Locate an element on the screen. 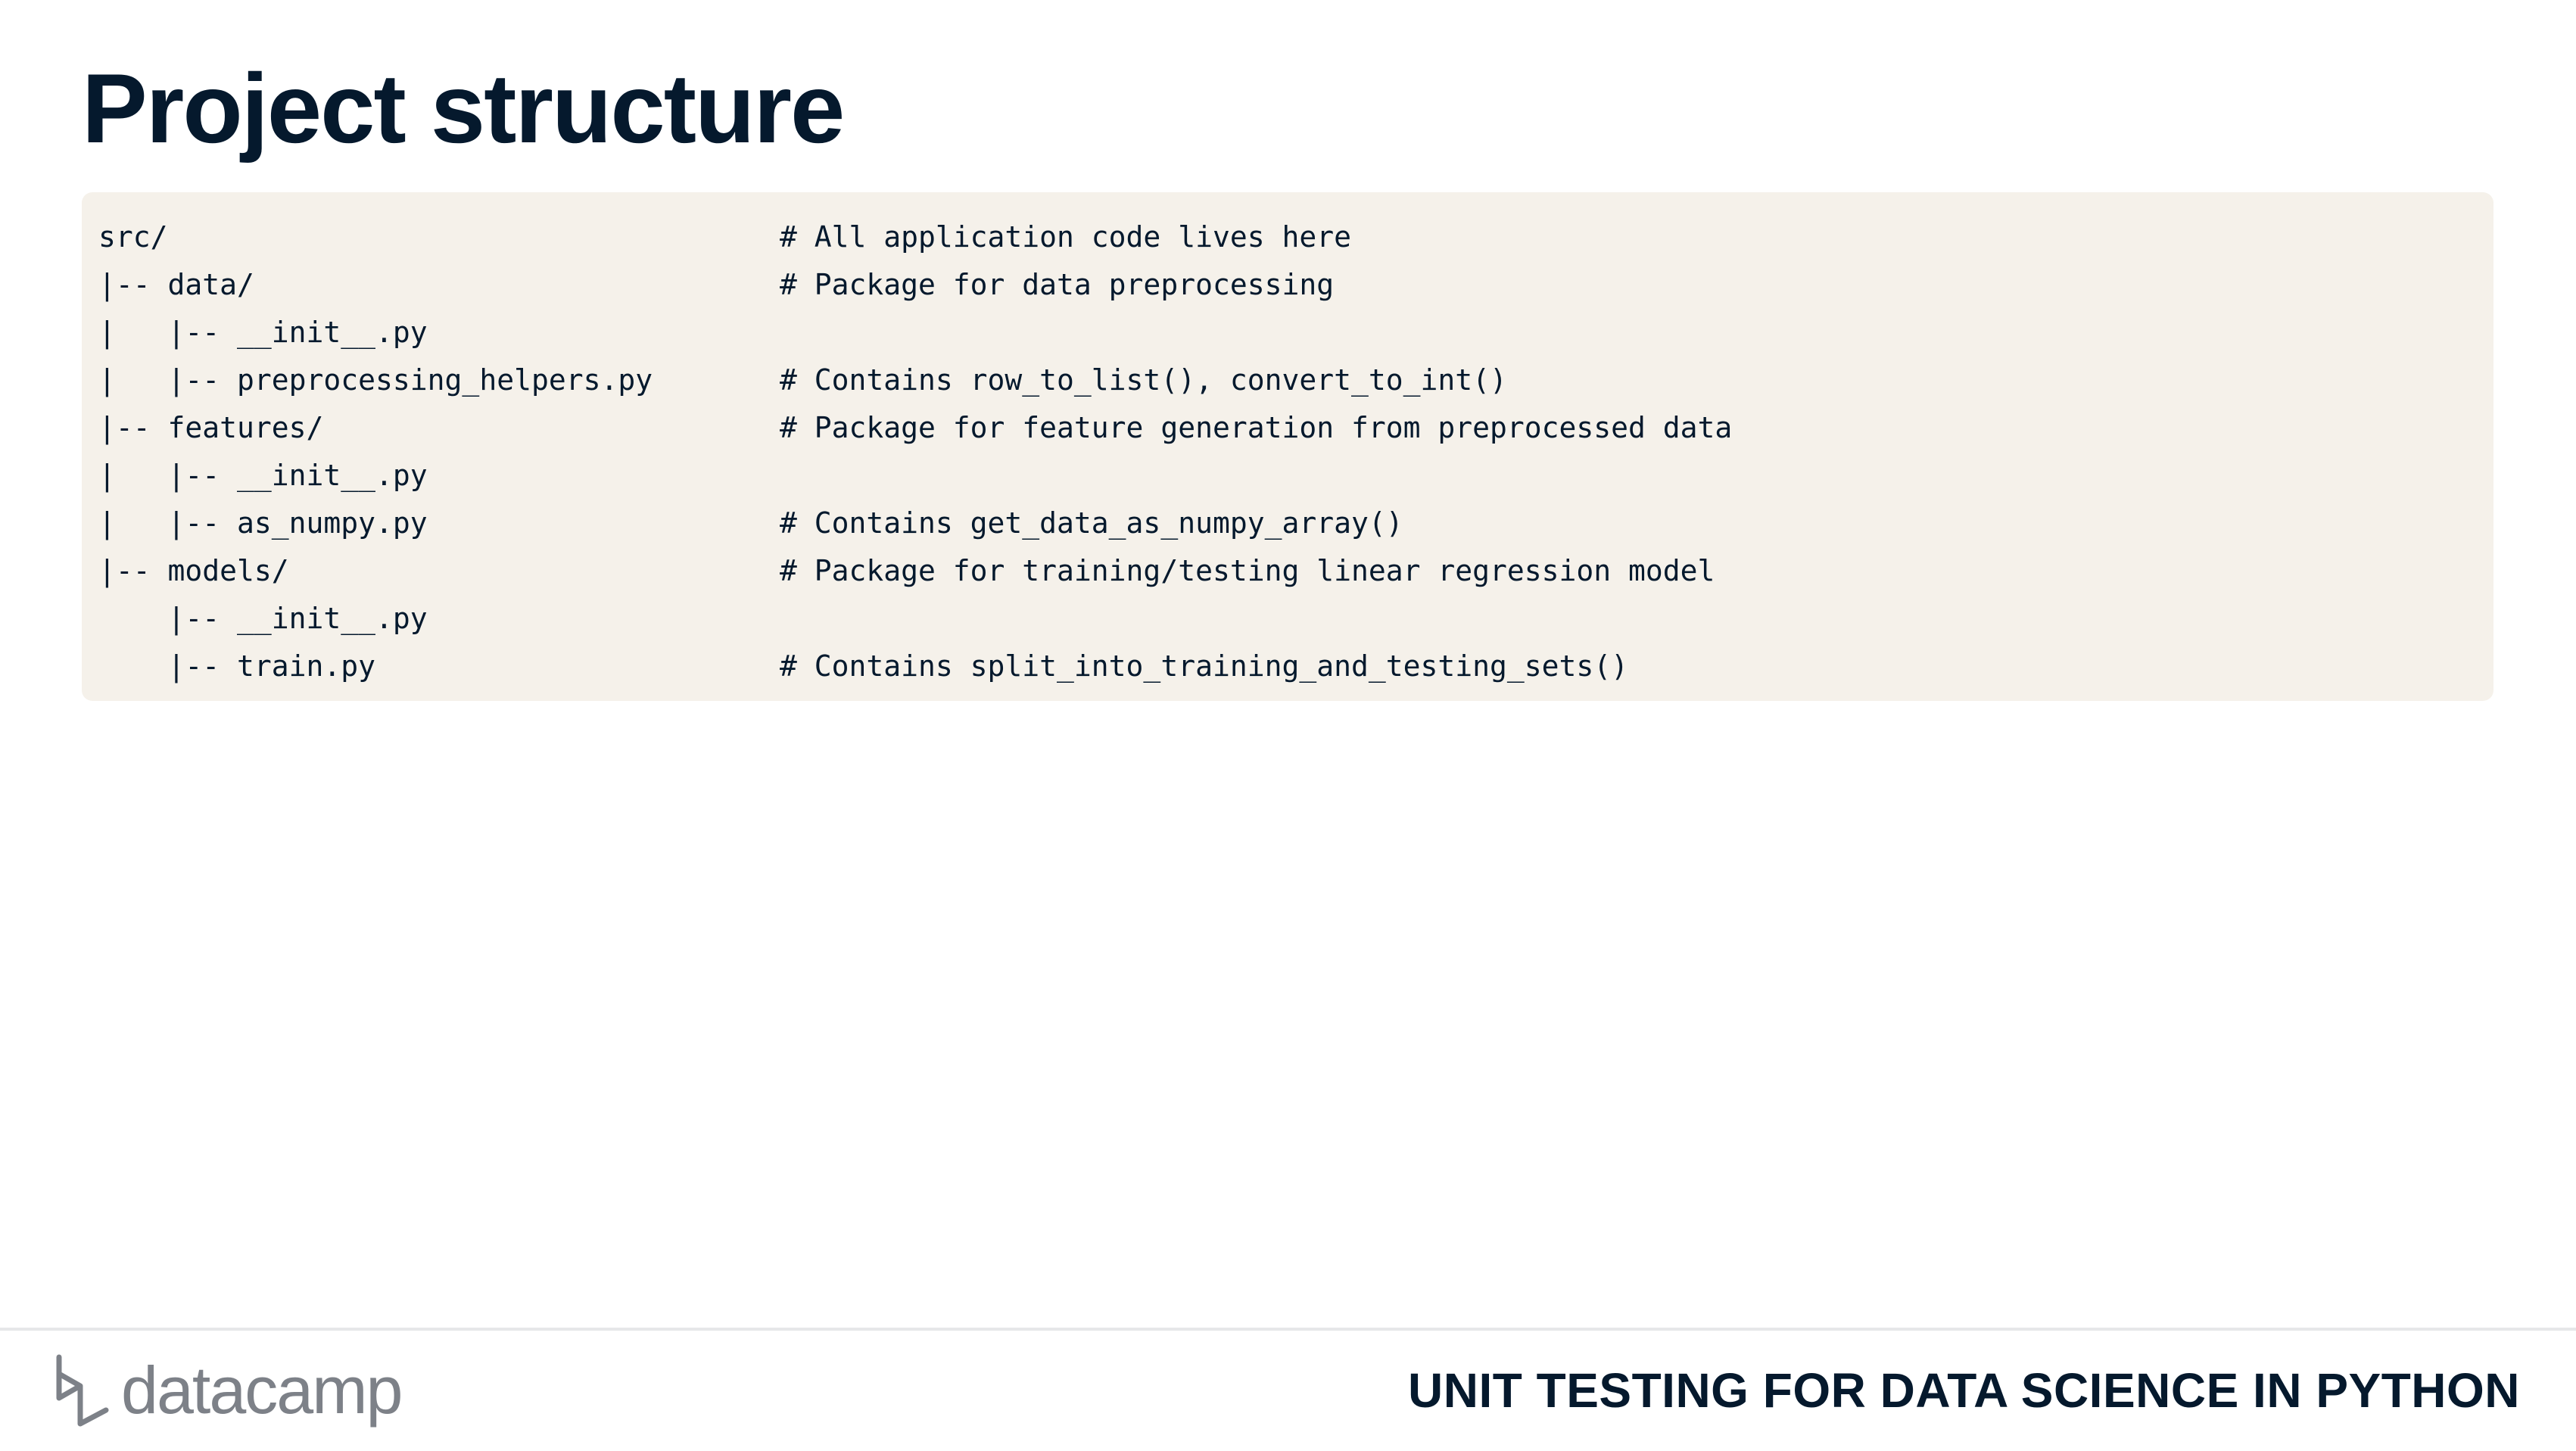 This screenshot has height=1451, width=2576. code-path: |-- features/ is located at coordinates (211, 427).